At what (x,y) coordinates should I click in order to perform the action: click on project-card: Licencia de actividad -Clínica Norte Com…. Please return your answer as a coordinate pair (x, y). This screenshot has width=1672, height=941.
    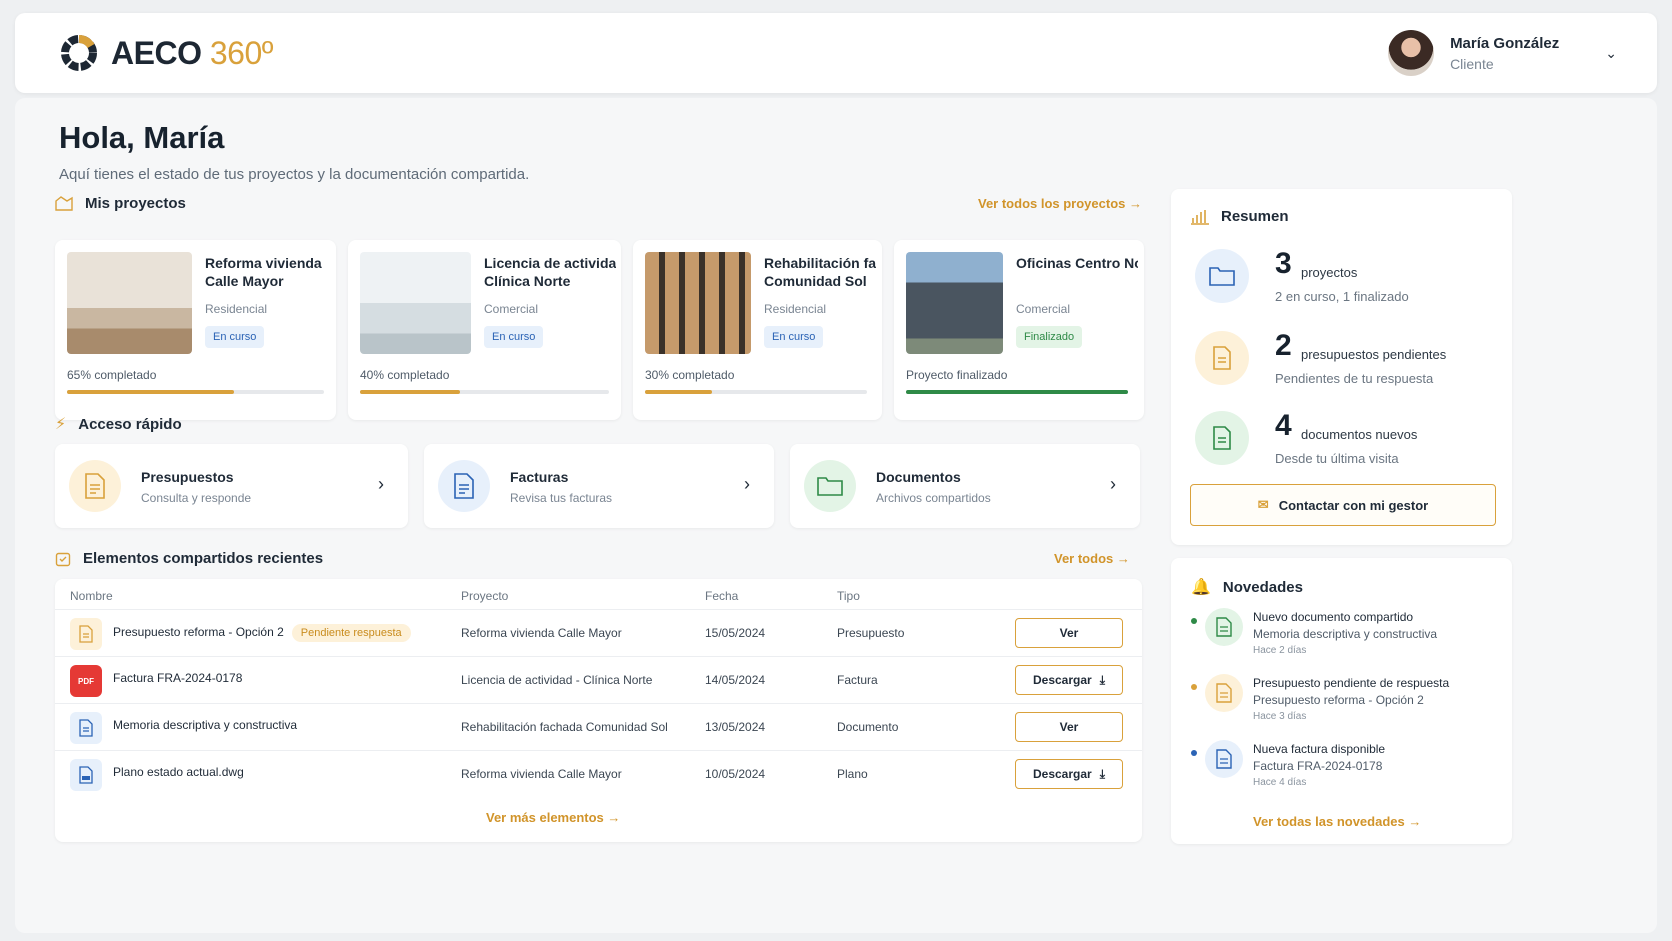
    Looking at the image, I should click on (484, 330).